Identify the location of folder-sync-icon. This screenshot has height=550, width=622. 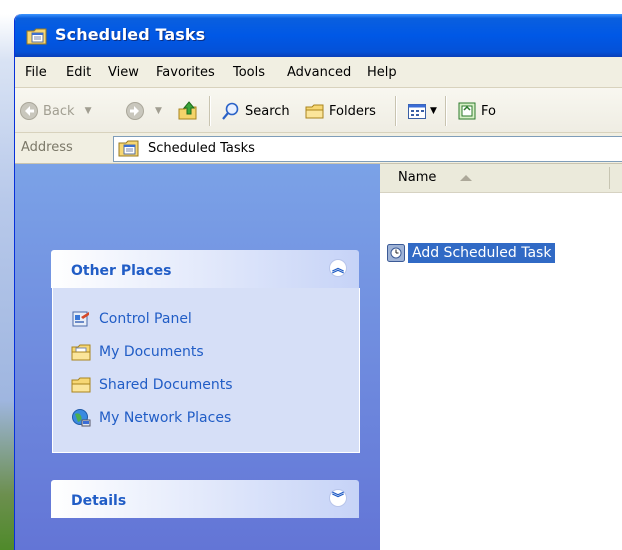
(467, 111).